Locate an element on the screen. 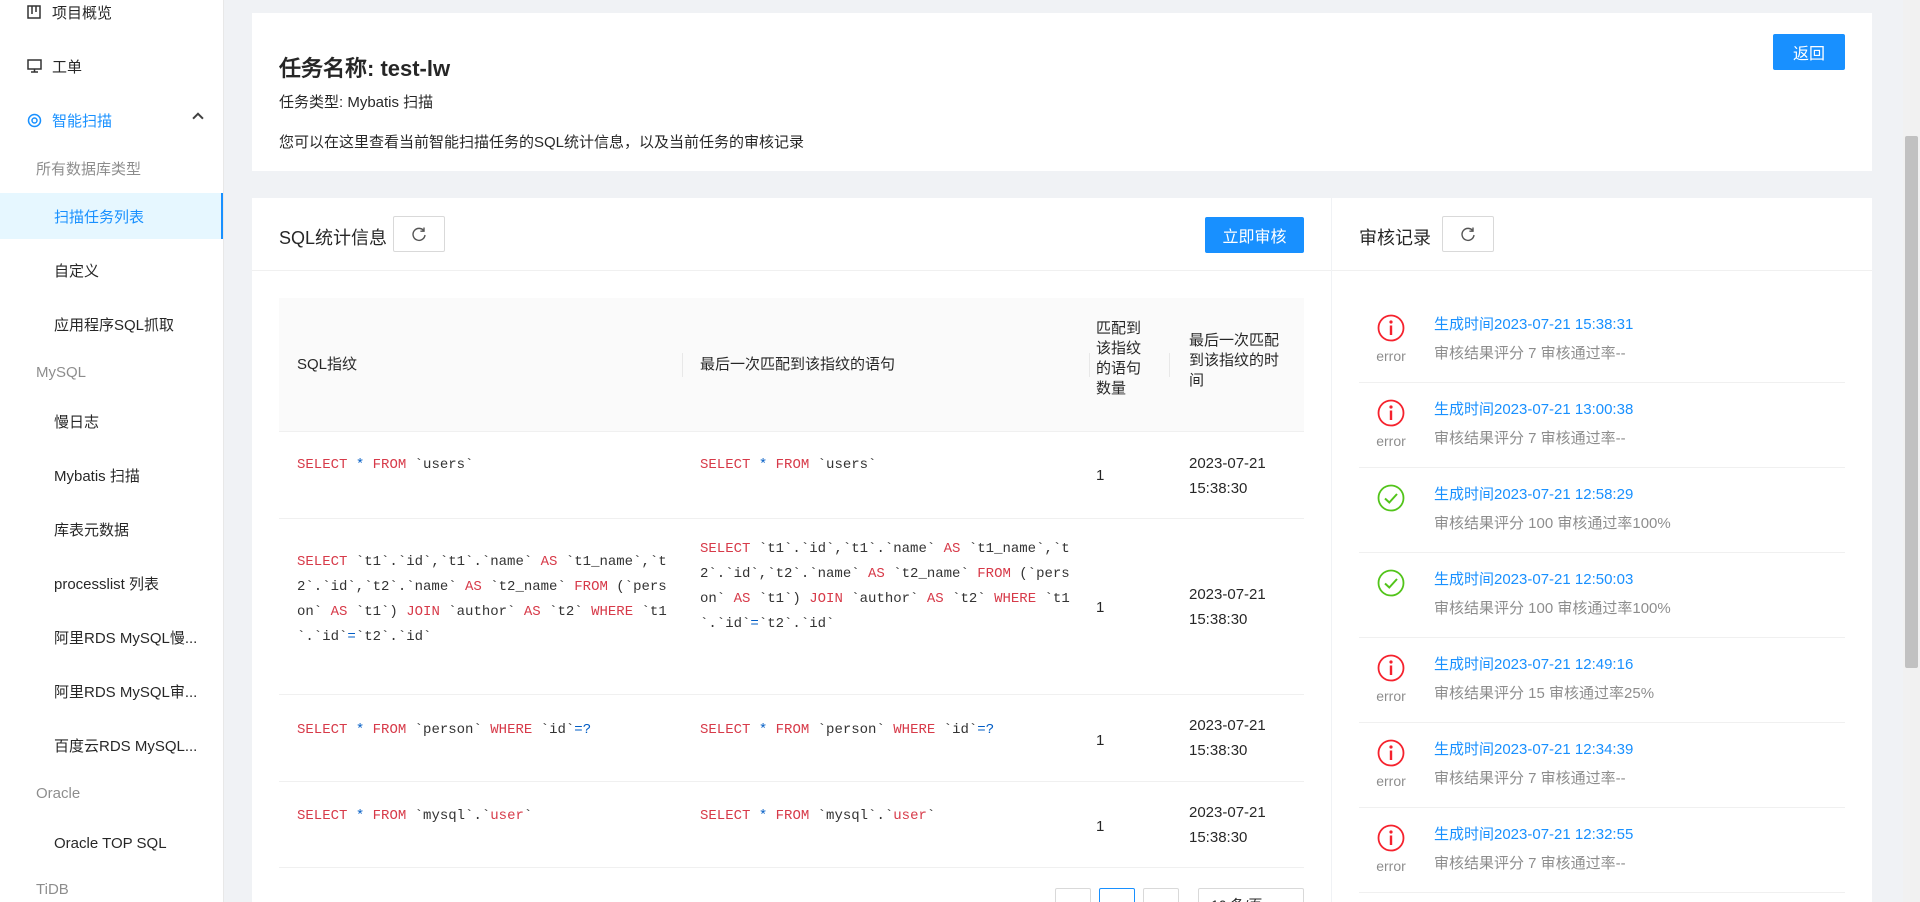  sidebar-item-processlist: processlist 列表 is located at coordinates (111, 583).